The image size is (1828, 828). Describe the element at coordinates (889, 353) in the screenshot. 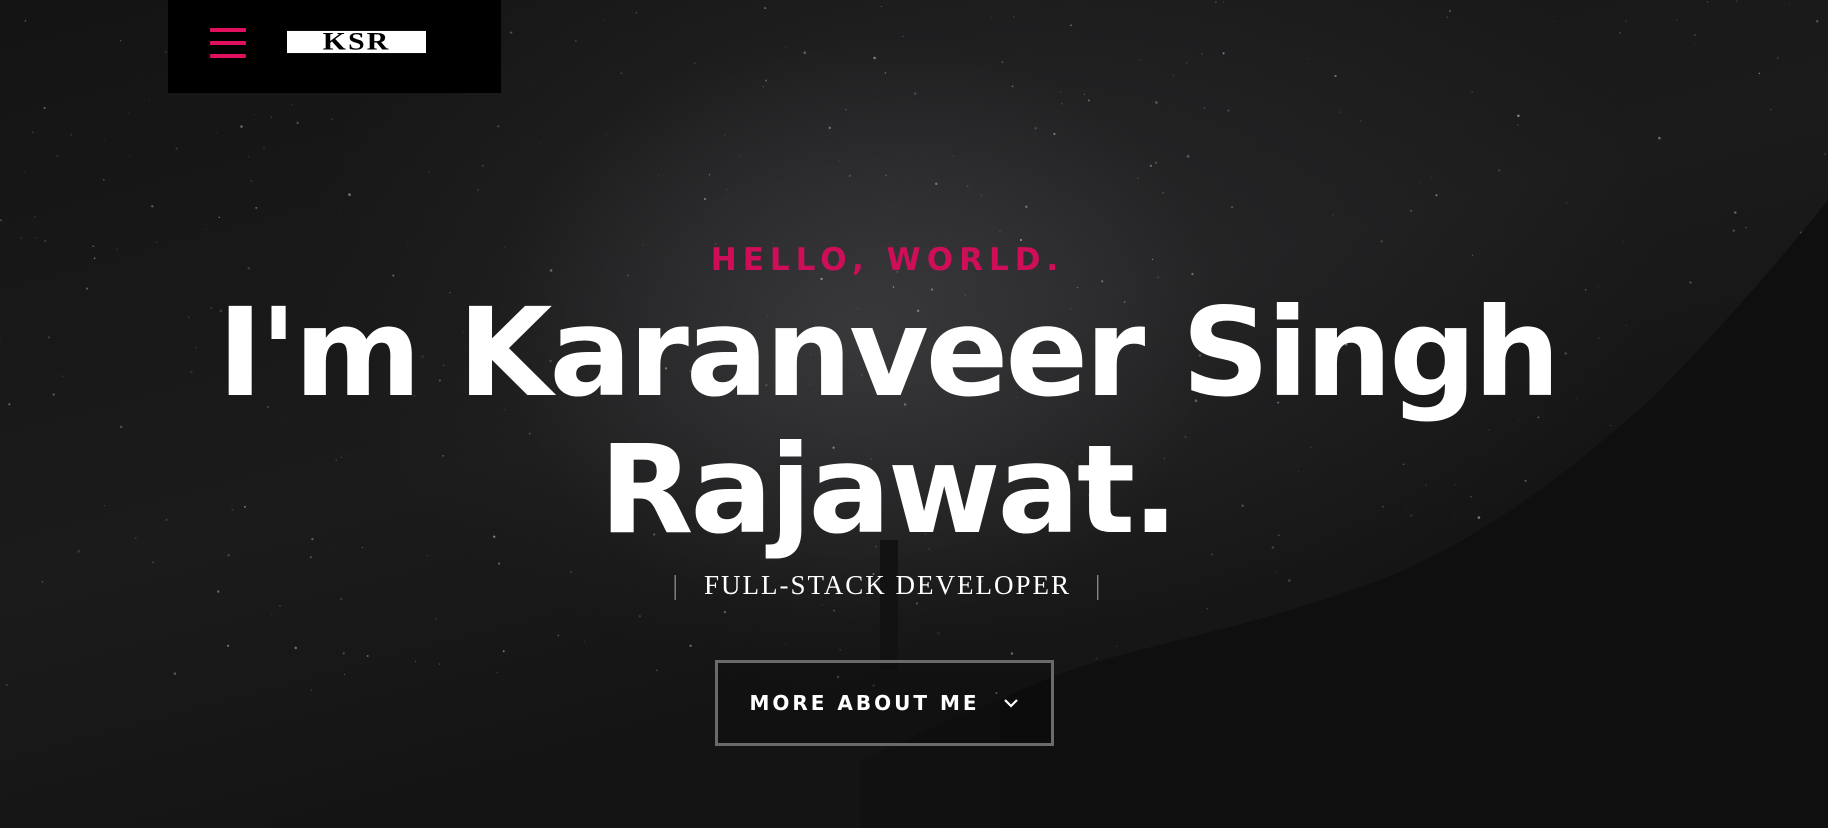

I see `headline-line-1: I'm Karanveer Singh` at that location.